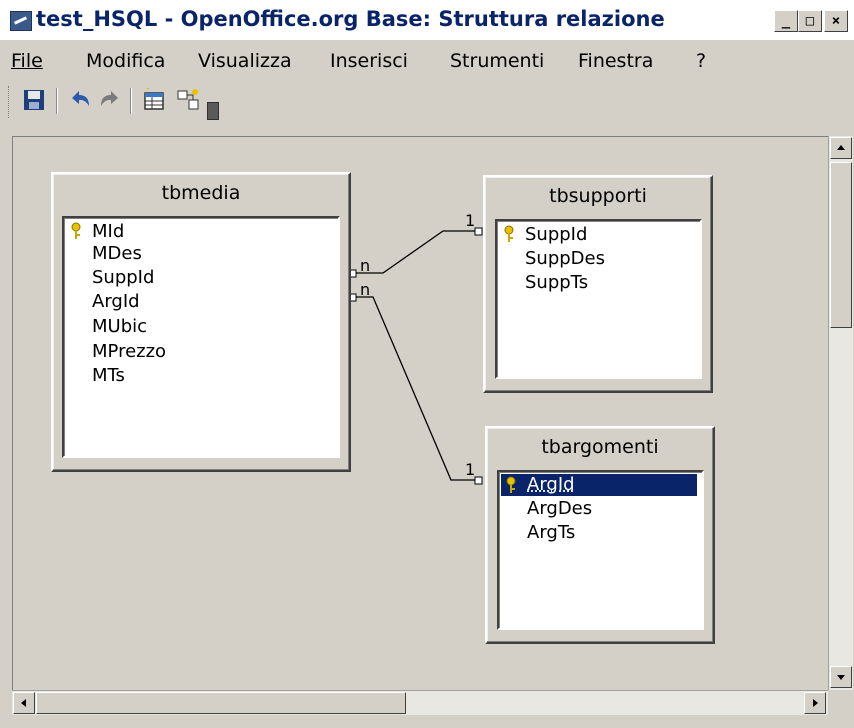  What do you see at coordinates (10, 102) in the screenshot?
I see `toolbar-grip` at bounding box center [10, 102].